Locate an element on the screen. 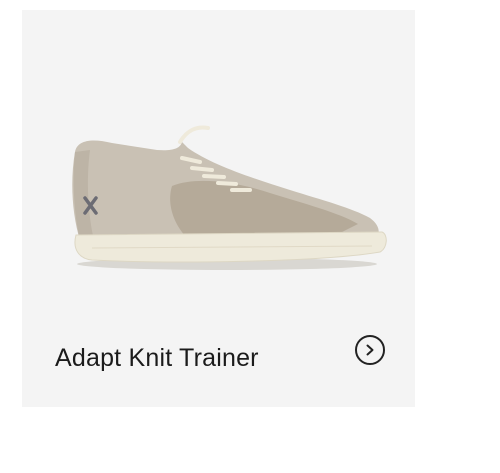 This screenshot has width=500, height=473. chevron-right-icon is located at coordinates (370, 350).